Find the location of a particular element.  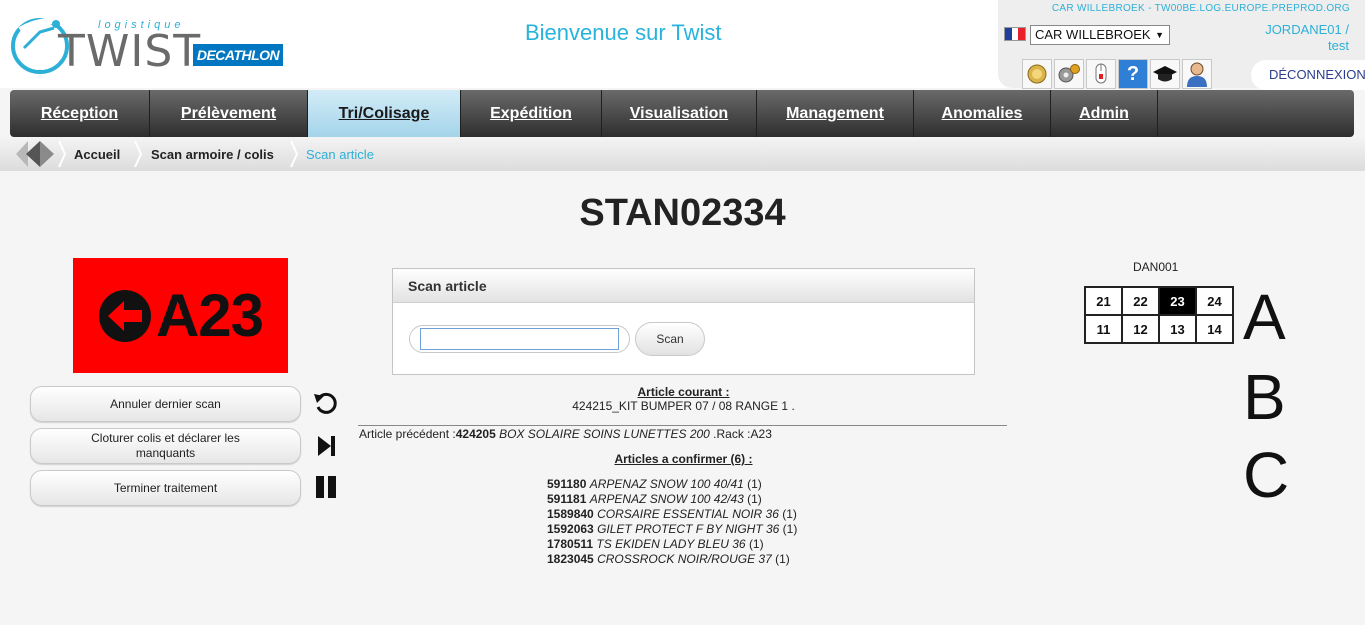

article-code: 591180 is located at coordinates (567, 484).